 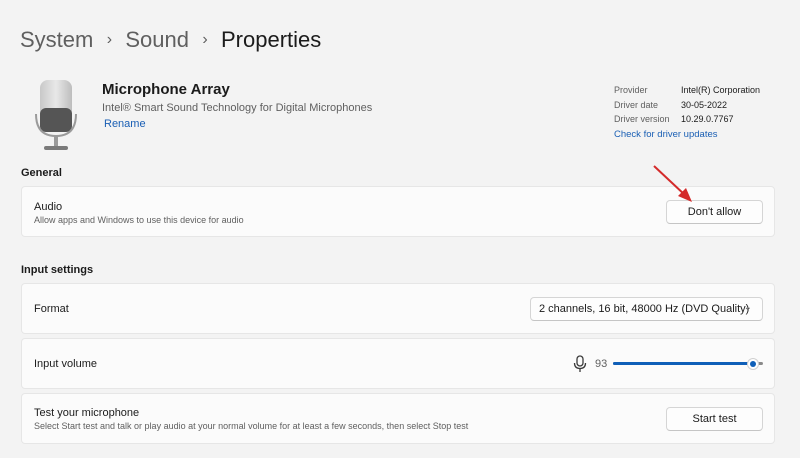 I want to click on test-microphone-title: Test your microphone, so click(x=87, y=413).